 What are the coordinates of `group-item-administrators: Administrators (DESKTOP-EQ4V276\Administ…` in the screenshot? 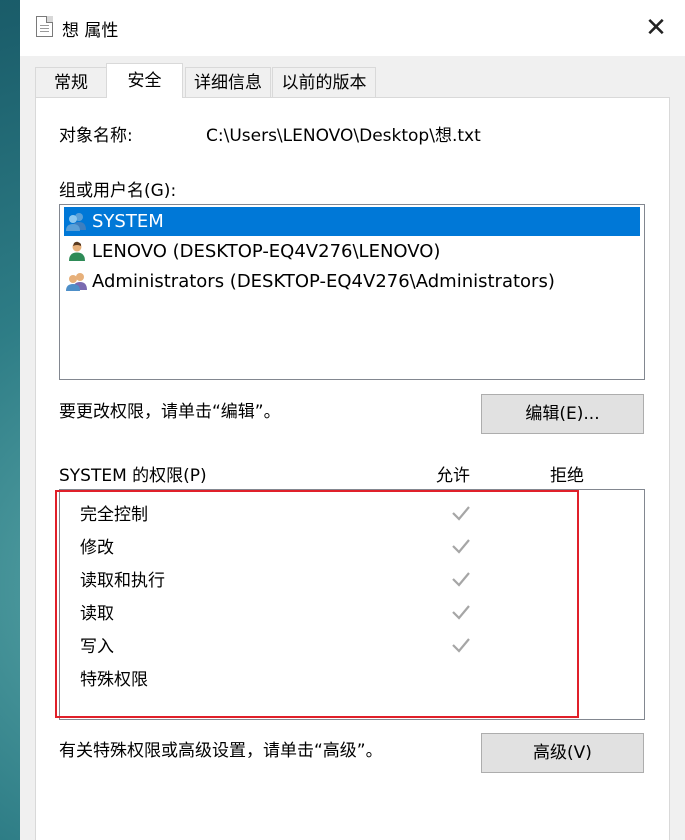 It's located at (352, 281).